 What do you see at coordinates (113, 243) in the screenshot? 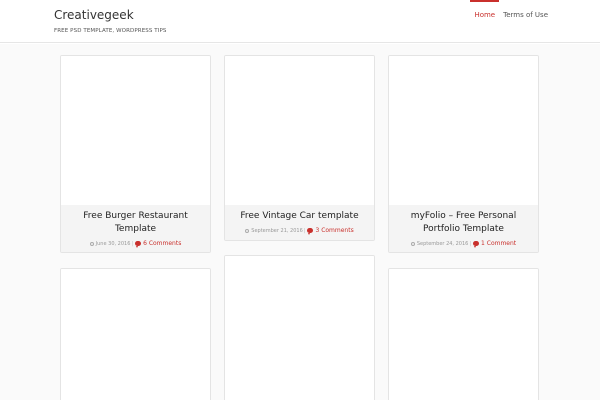
I see `post-date: June 30, 2016` at bounding box center [113, 243].